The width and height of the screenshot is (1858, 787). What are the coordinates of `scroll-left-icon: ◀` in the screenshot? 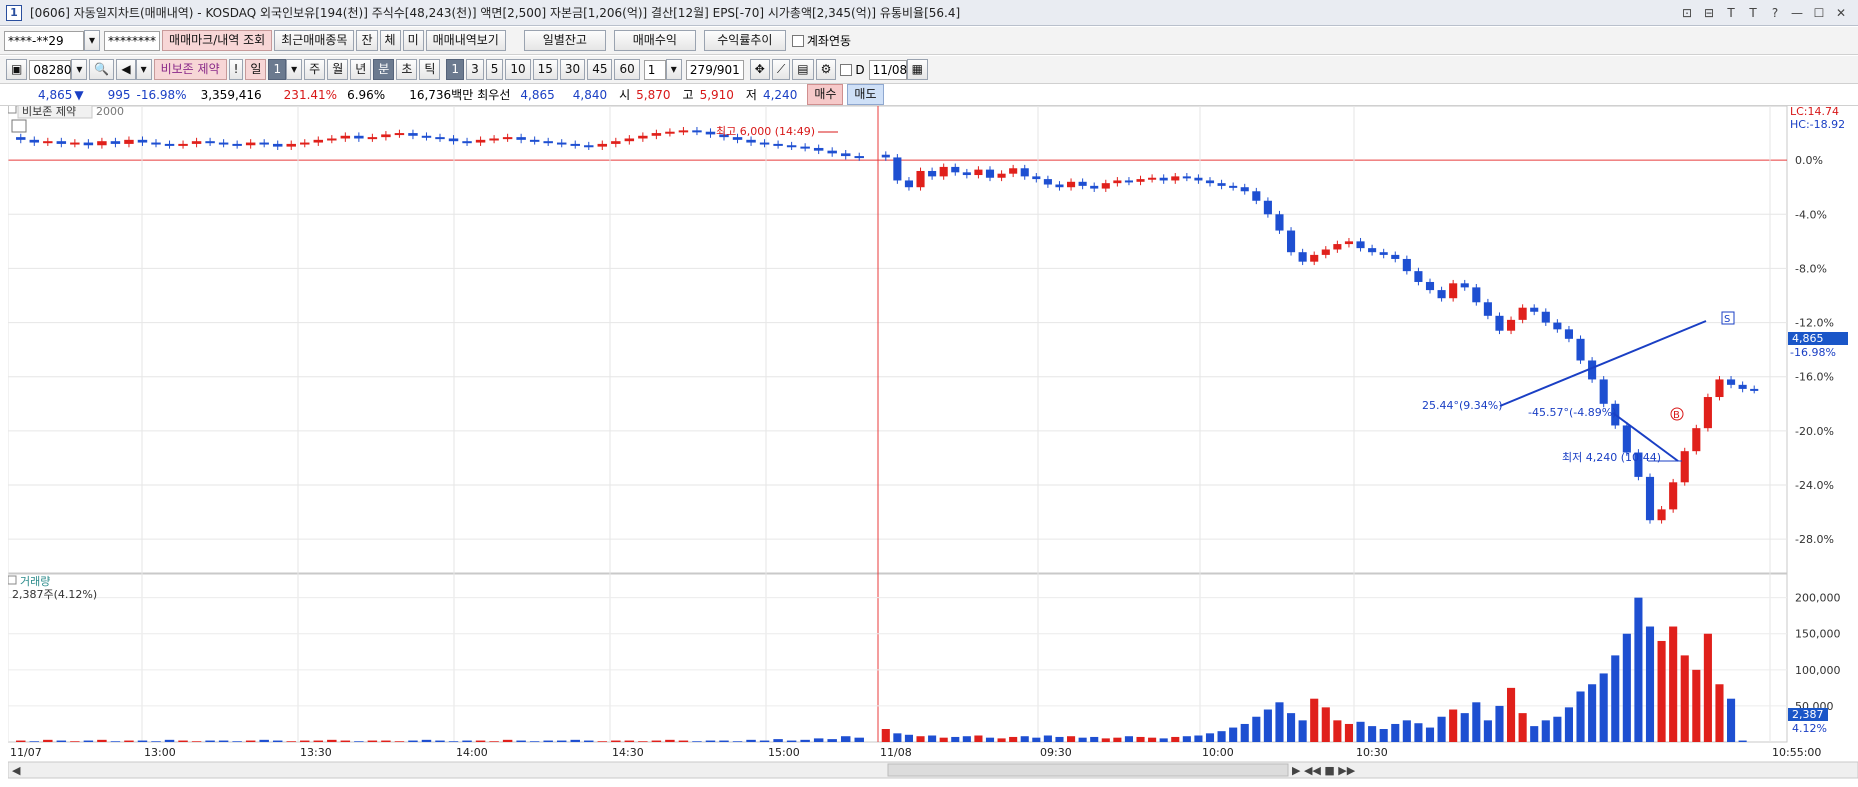 It's located at (16, 770).